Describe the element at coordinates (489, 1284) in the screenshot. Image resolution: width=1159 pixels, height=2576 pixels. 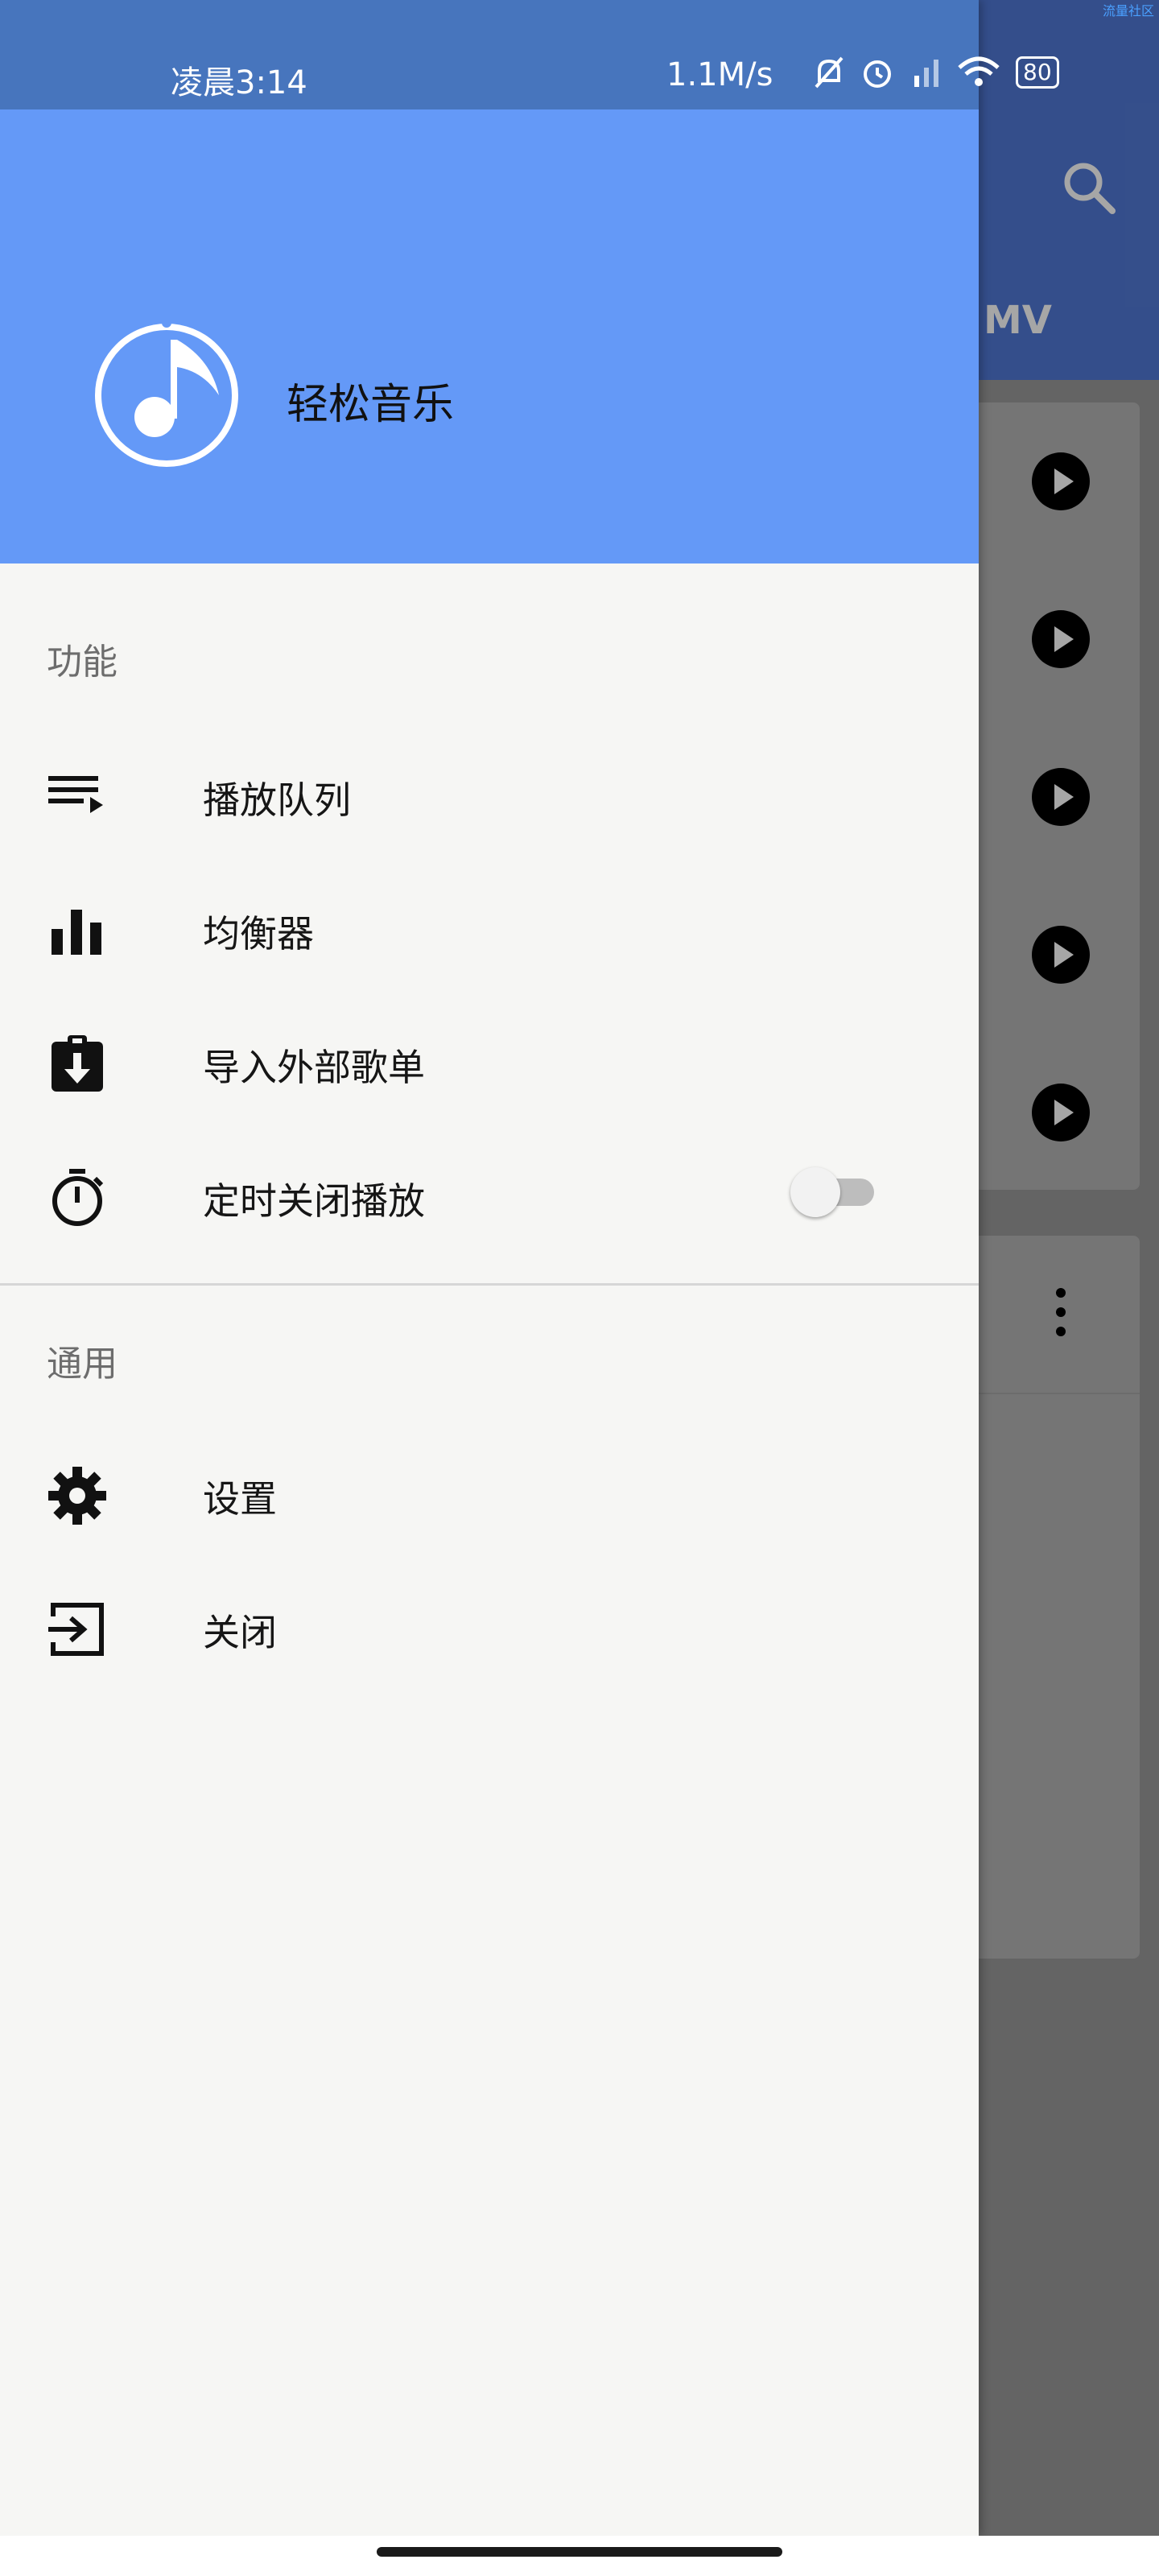
I see `section-divider` at that location.